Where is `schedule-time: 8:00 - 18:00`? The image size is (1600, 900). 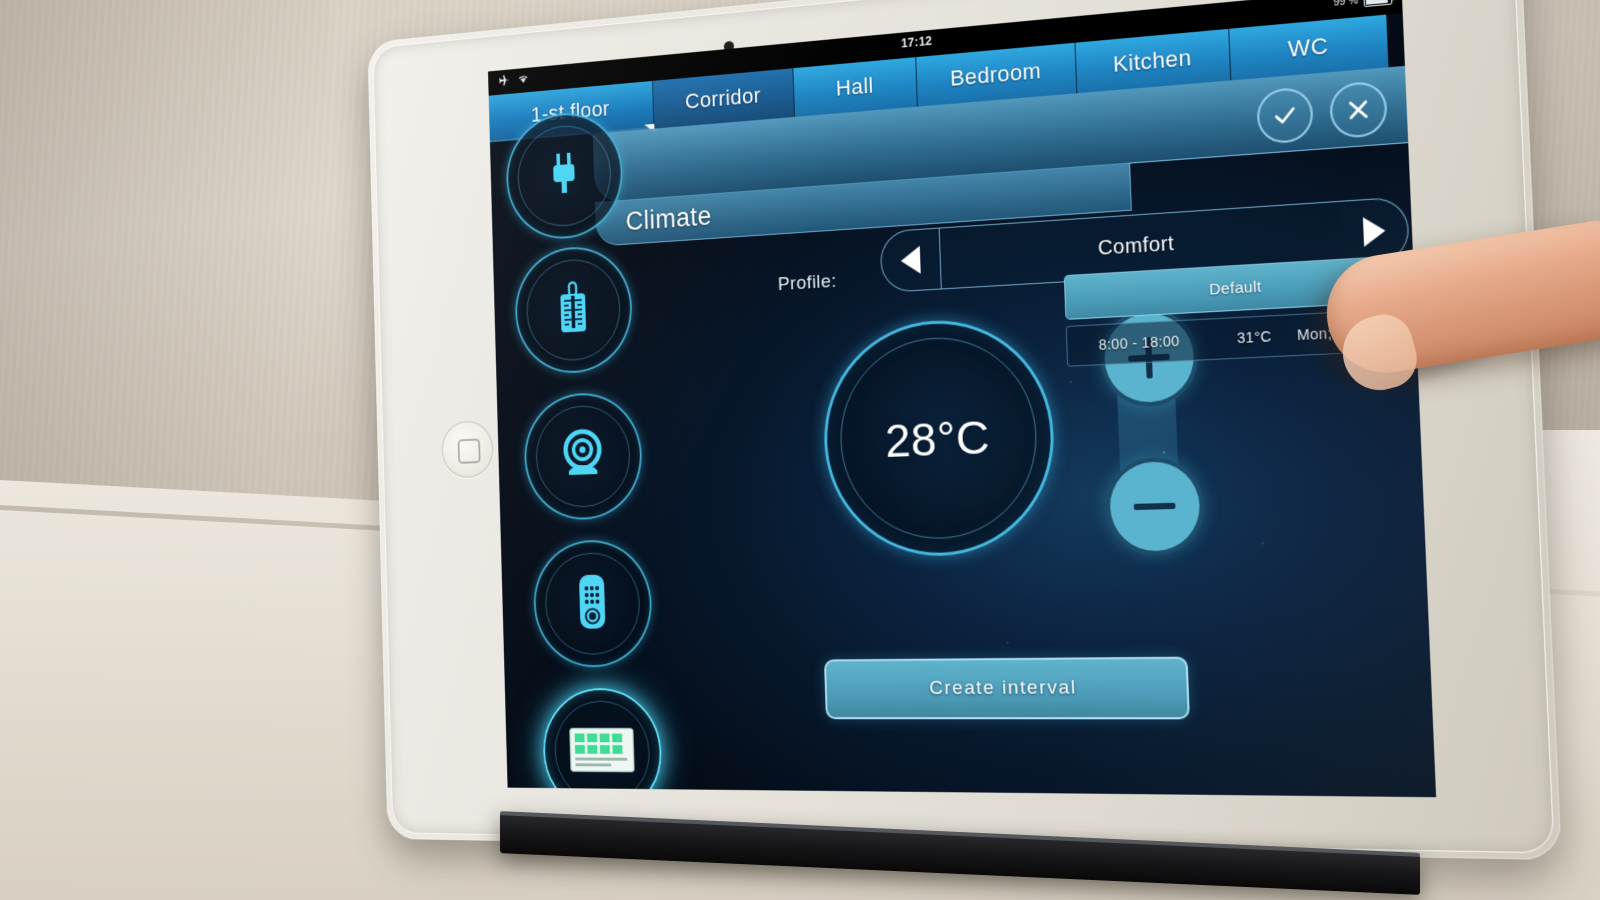 schedule-time: 8:00 - 18:00 is located at coordinates (1139, 342).